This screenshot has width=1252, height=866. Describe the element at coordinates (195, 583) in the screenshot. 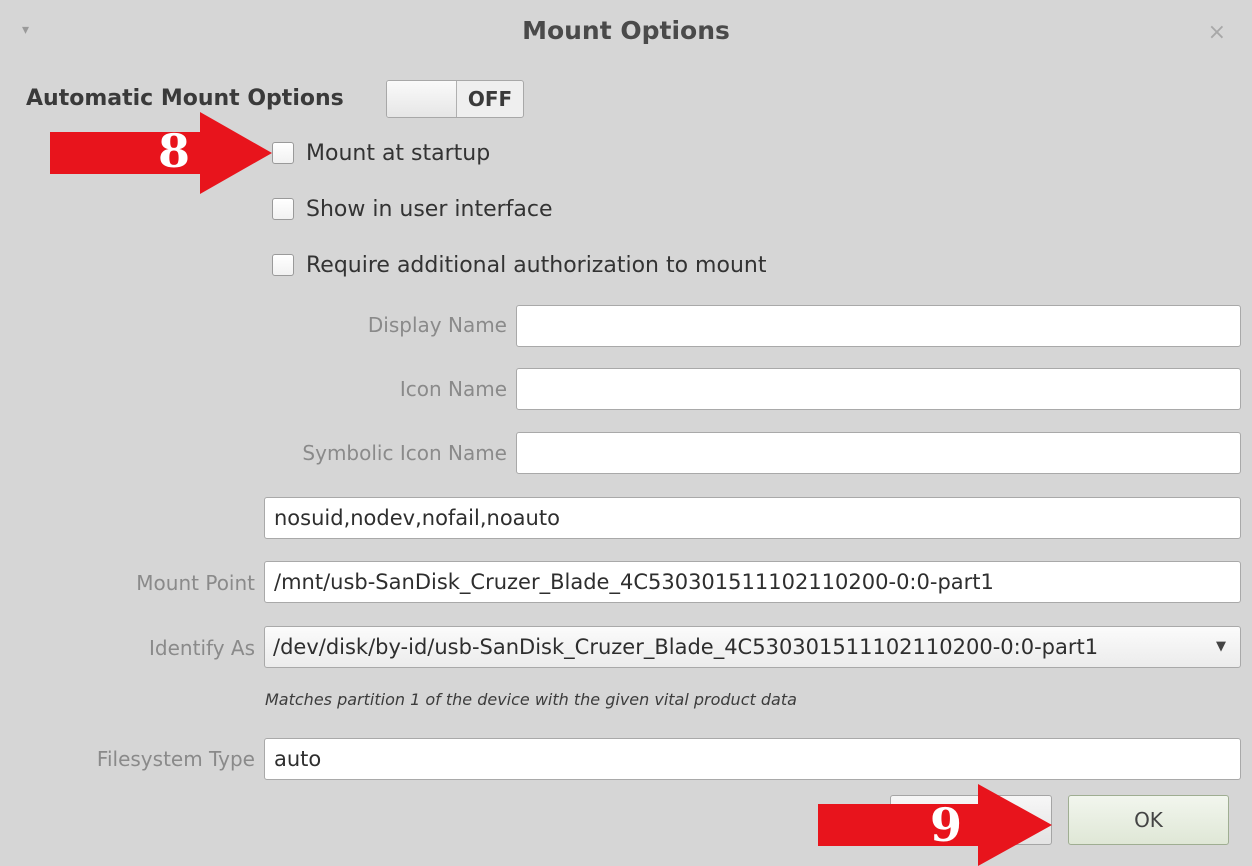

I see `mount-point-label: Mount Point` at that location.